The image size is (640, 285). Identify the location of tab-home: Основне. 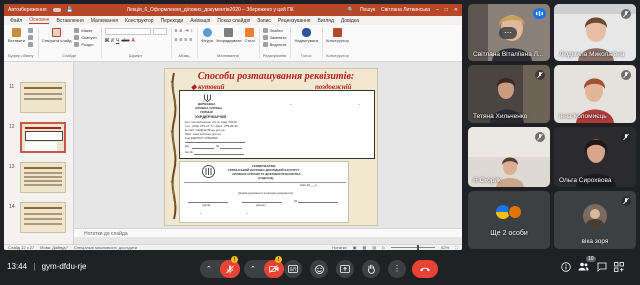
(39, 20).